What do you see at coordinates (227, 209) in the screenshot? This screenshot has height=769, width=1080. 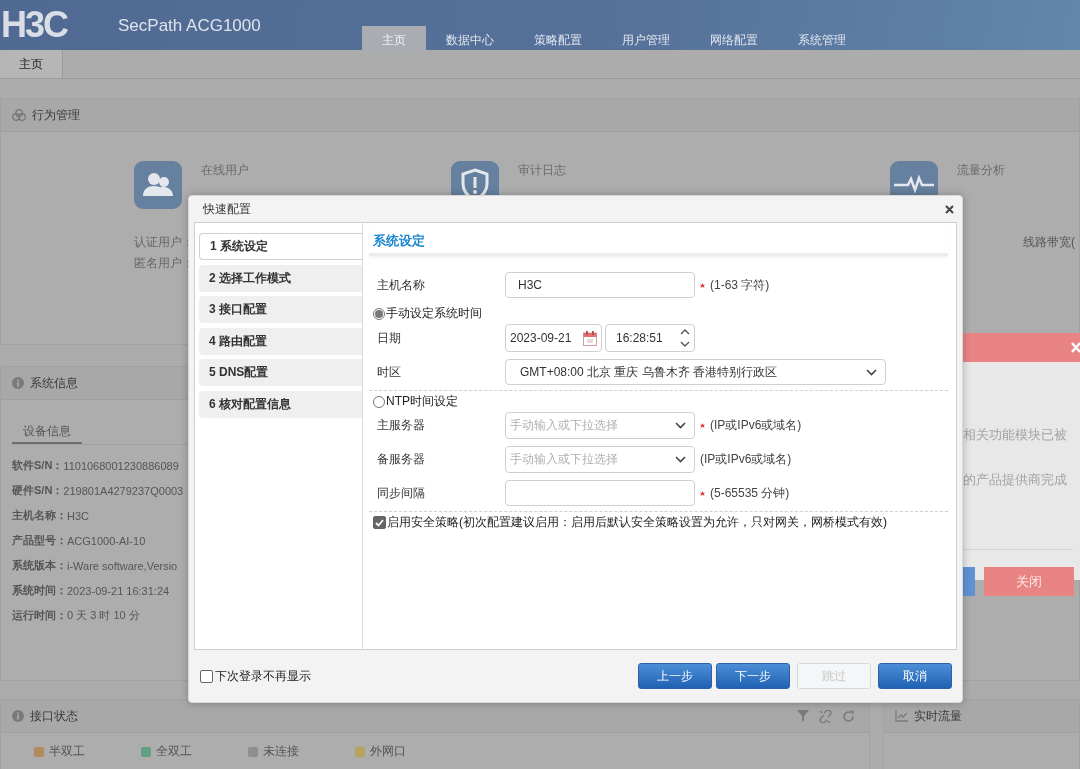 I see `dialog-title: 快速配置` at bounding box center [227, 209].